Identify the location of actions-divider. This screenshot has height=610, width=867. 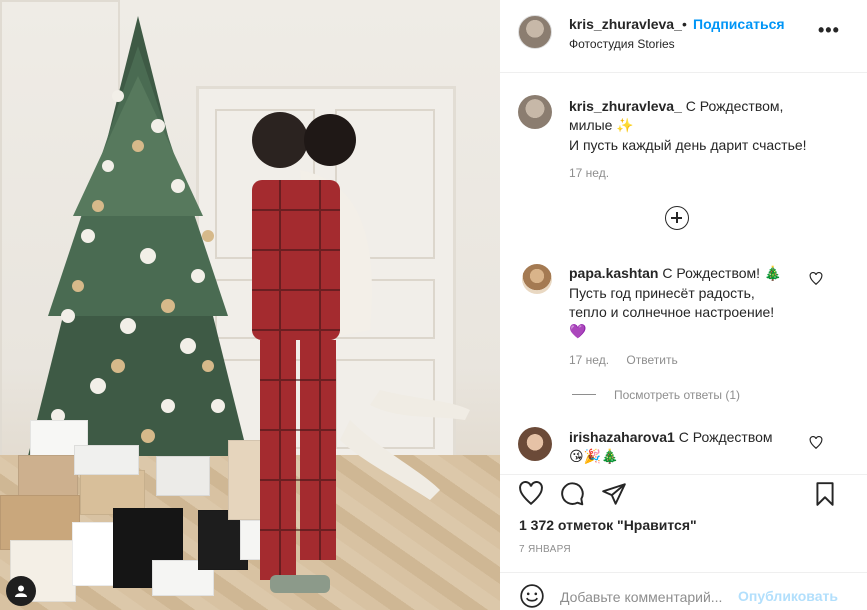
(683, 474).